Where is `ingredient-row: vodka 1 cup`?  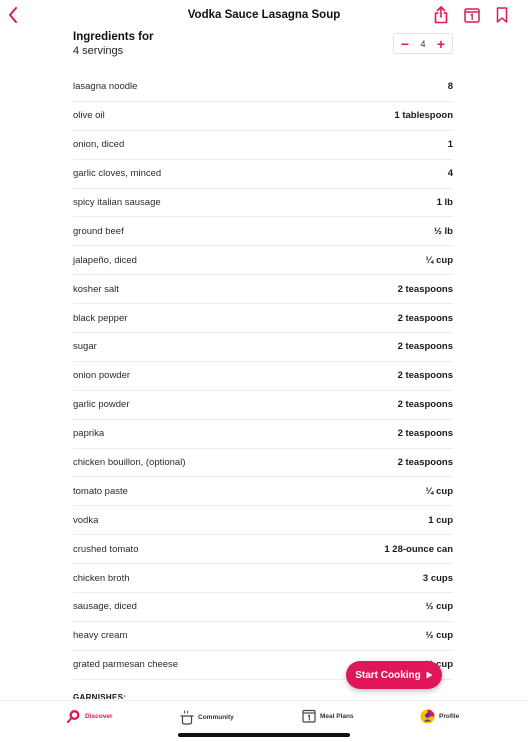
ingredient-row: vodka 1 cup is located at coordinates (263, 521).